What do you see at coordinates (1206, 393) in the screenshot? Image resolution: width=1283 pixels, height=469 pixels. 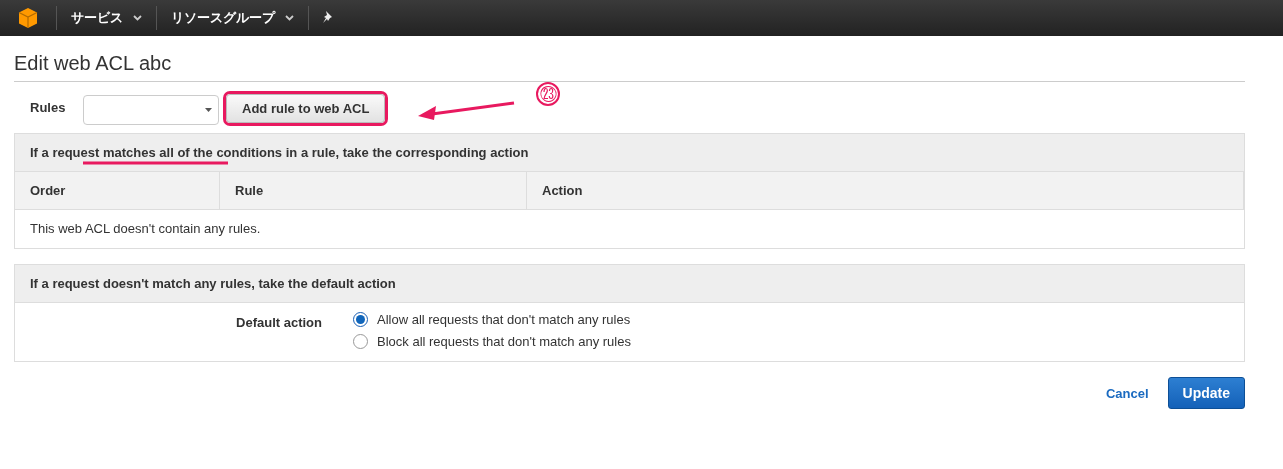 I see `update-button: Update` at bounding box center [1206, 393].